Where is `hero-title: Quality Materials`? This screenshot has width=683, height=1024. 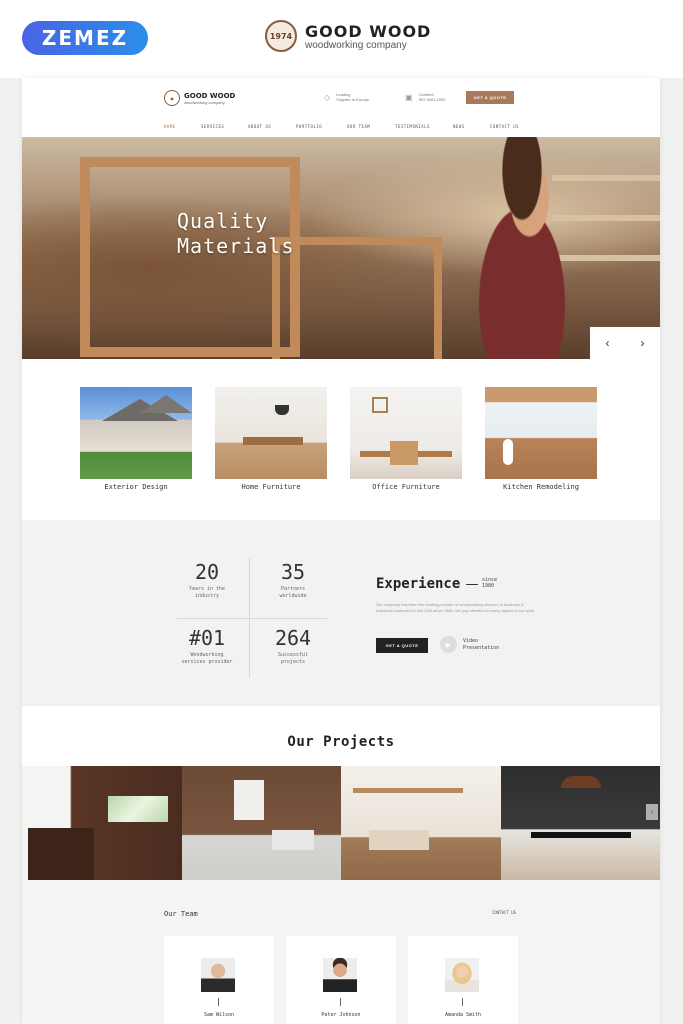 hero-title: Quality Materials is located at coordinates (235, 234).